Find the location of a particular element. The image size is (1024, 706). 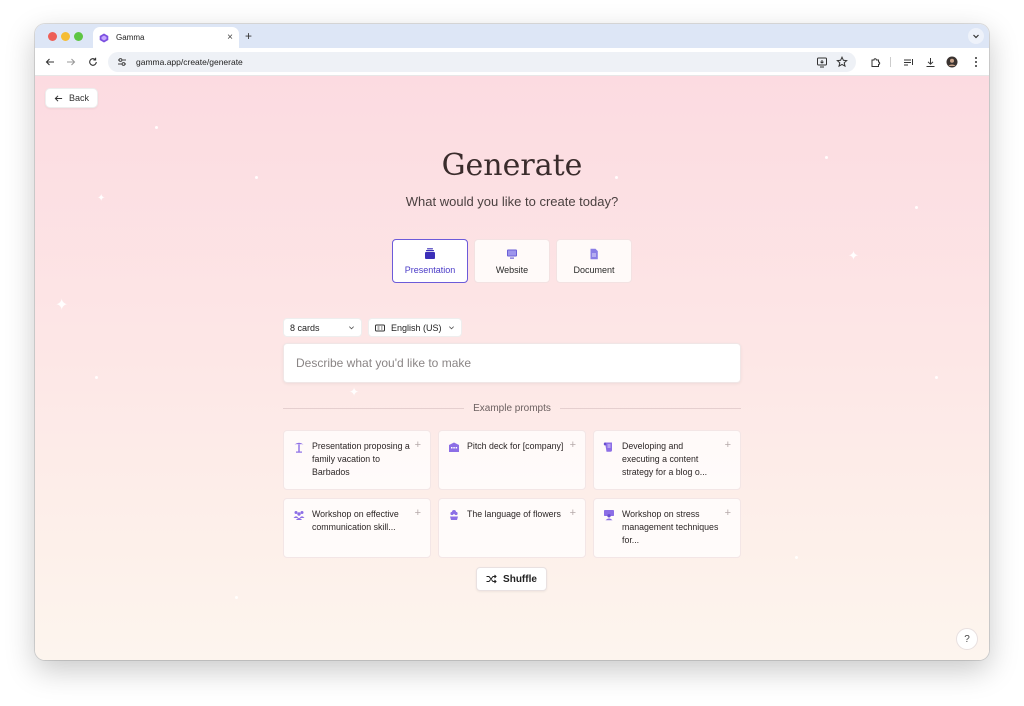

page-title: Generate is located at coordinates (512, 165).